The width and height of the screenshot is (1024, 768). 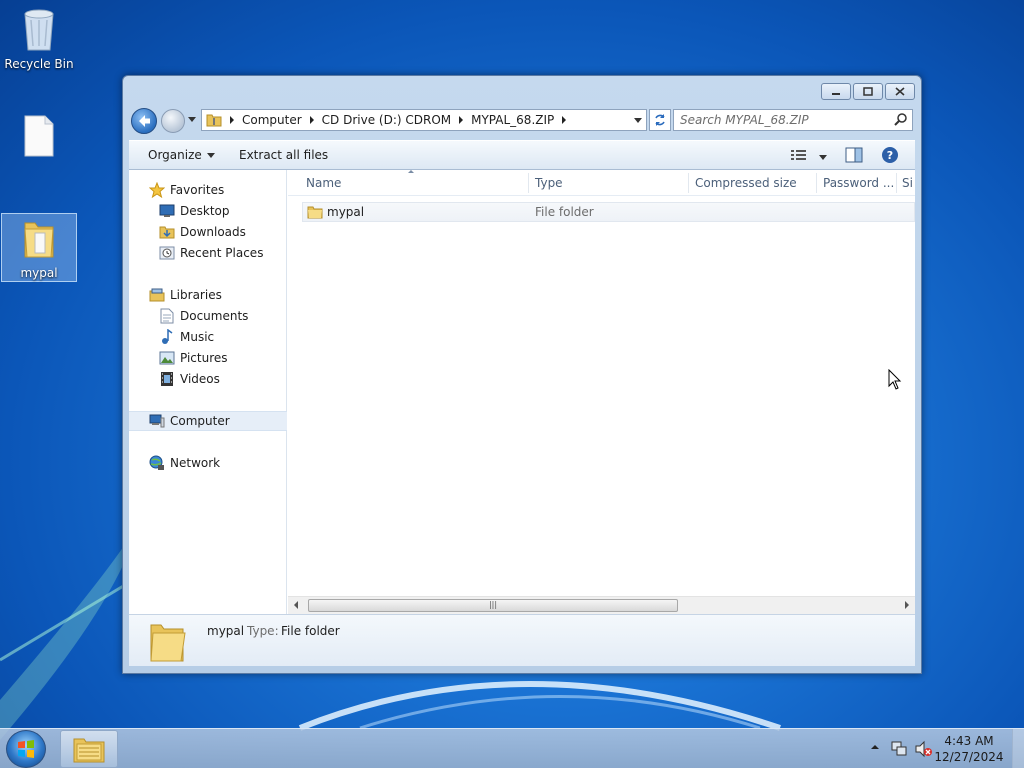 I want to click on column-compressed-size: Compressed size, so click(x=746, y=183).